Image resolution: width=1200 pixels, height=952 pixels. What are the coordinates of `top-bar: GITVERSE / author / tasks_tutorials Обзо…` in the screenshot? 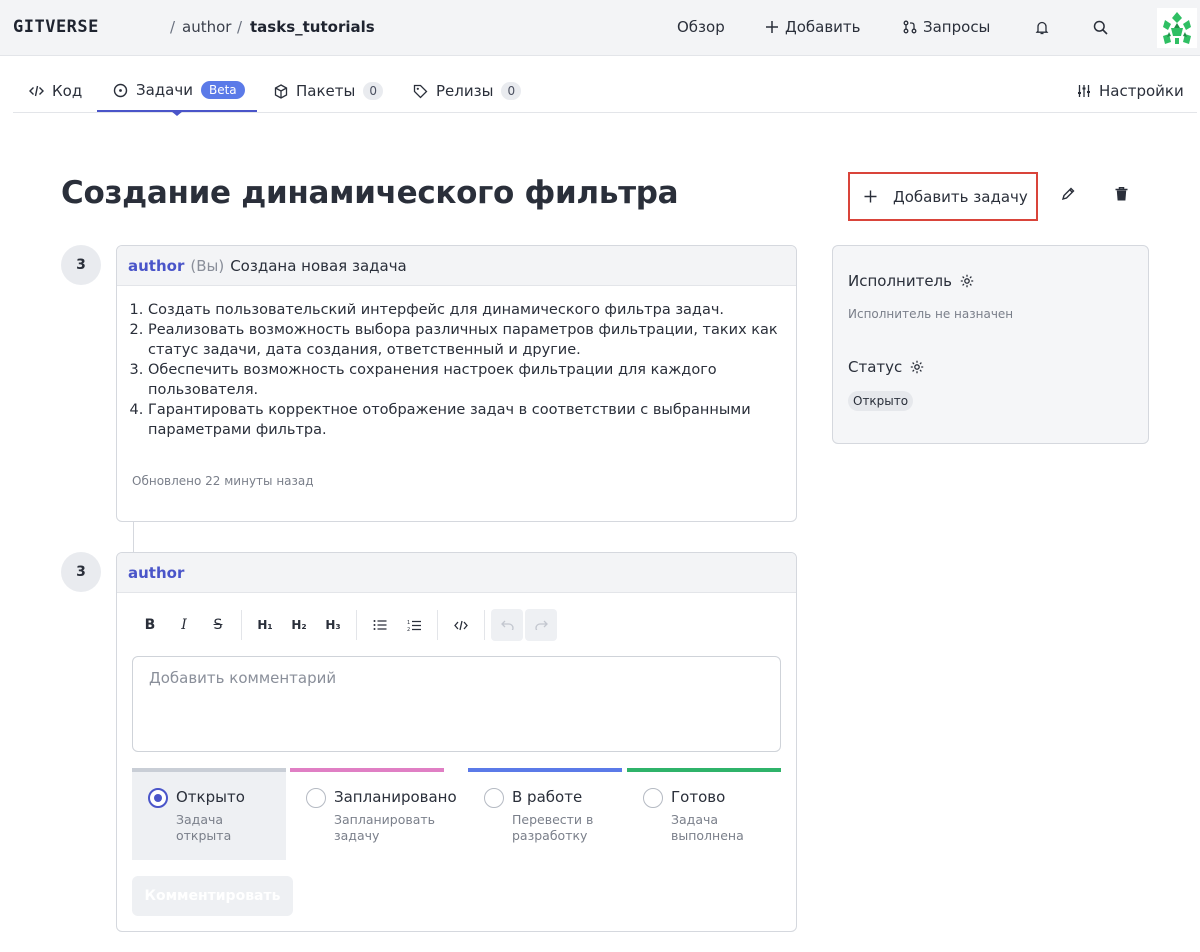 It's located at (600, 28).